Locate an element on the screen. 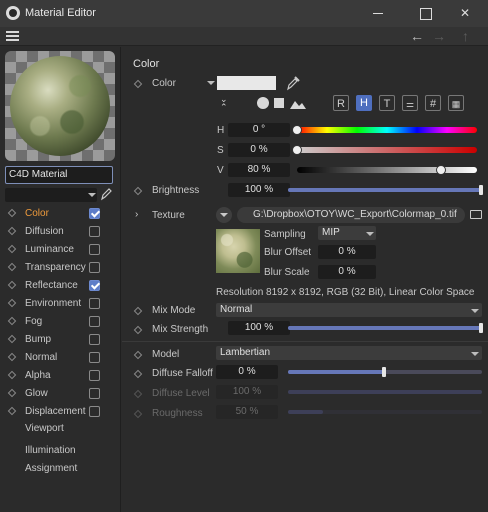 This screenshot has height=512, width=488. minimize-button is located at coordinates (377, 13).